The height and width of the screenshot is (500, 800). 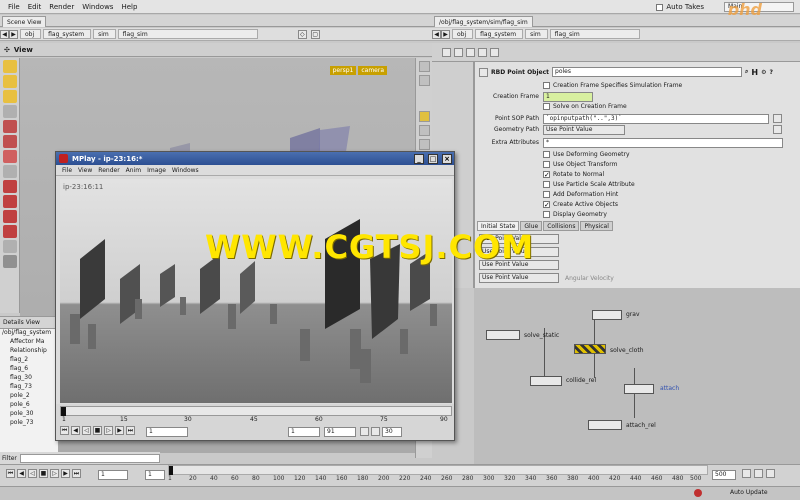 What do you see at coordinates (746, 473) in the screenshot?
I see `audio-icon` at bounding box center [746, 473].